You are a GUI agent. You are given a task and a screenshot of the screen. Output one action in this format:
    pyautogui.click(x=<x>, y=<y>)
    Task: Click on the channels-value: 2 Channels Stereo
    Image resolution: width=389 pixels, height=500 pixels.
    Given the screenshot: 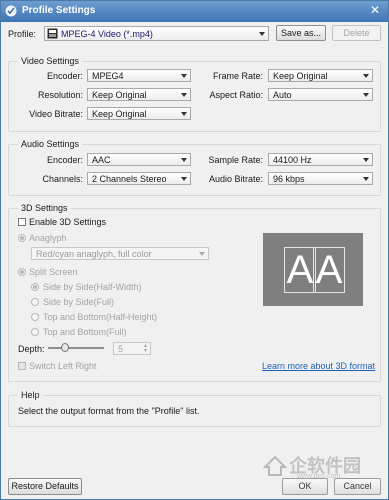 What is the action you would take?
    pyautogui.click(x=129, y=179)
    